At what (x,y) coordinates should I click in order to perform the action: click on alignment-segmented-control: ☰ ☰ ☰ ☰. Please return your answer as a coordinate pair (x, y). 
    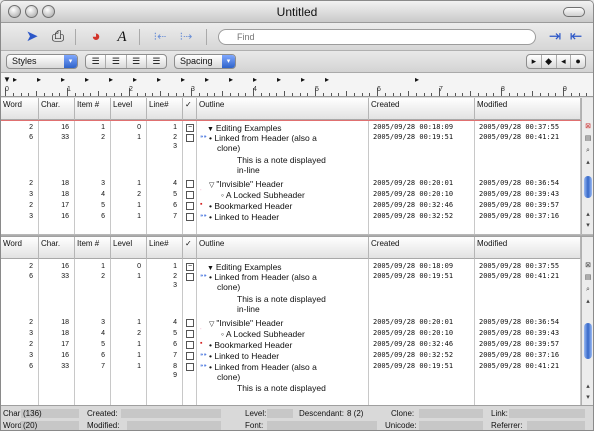
    Looking at the image, I should click on (126, 61).